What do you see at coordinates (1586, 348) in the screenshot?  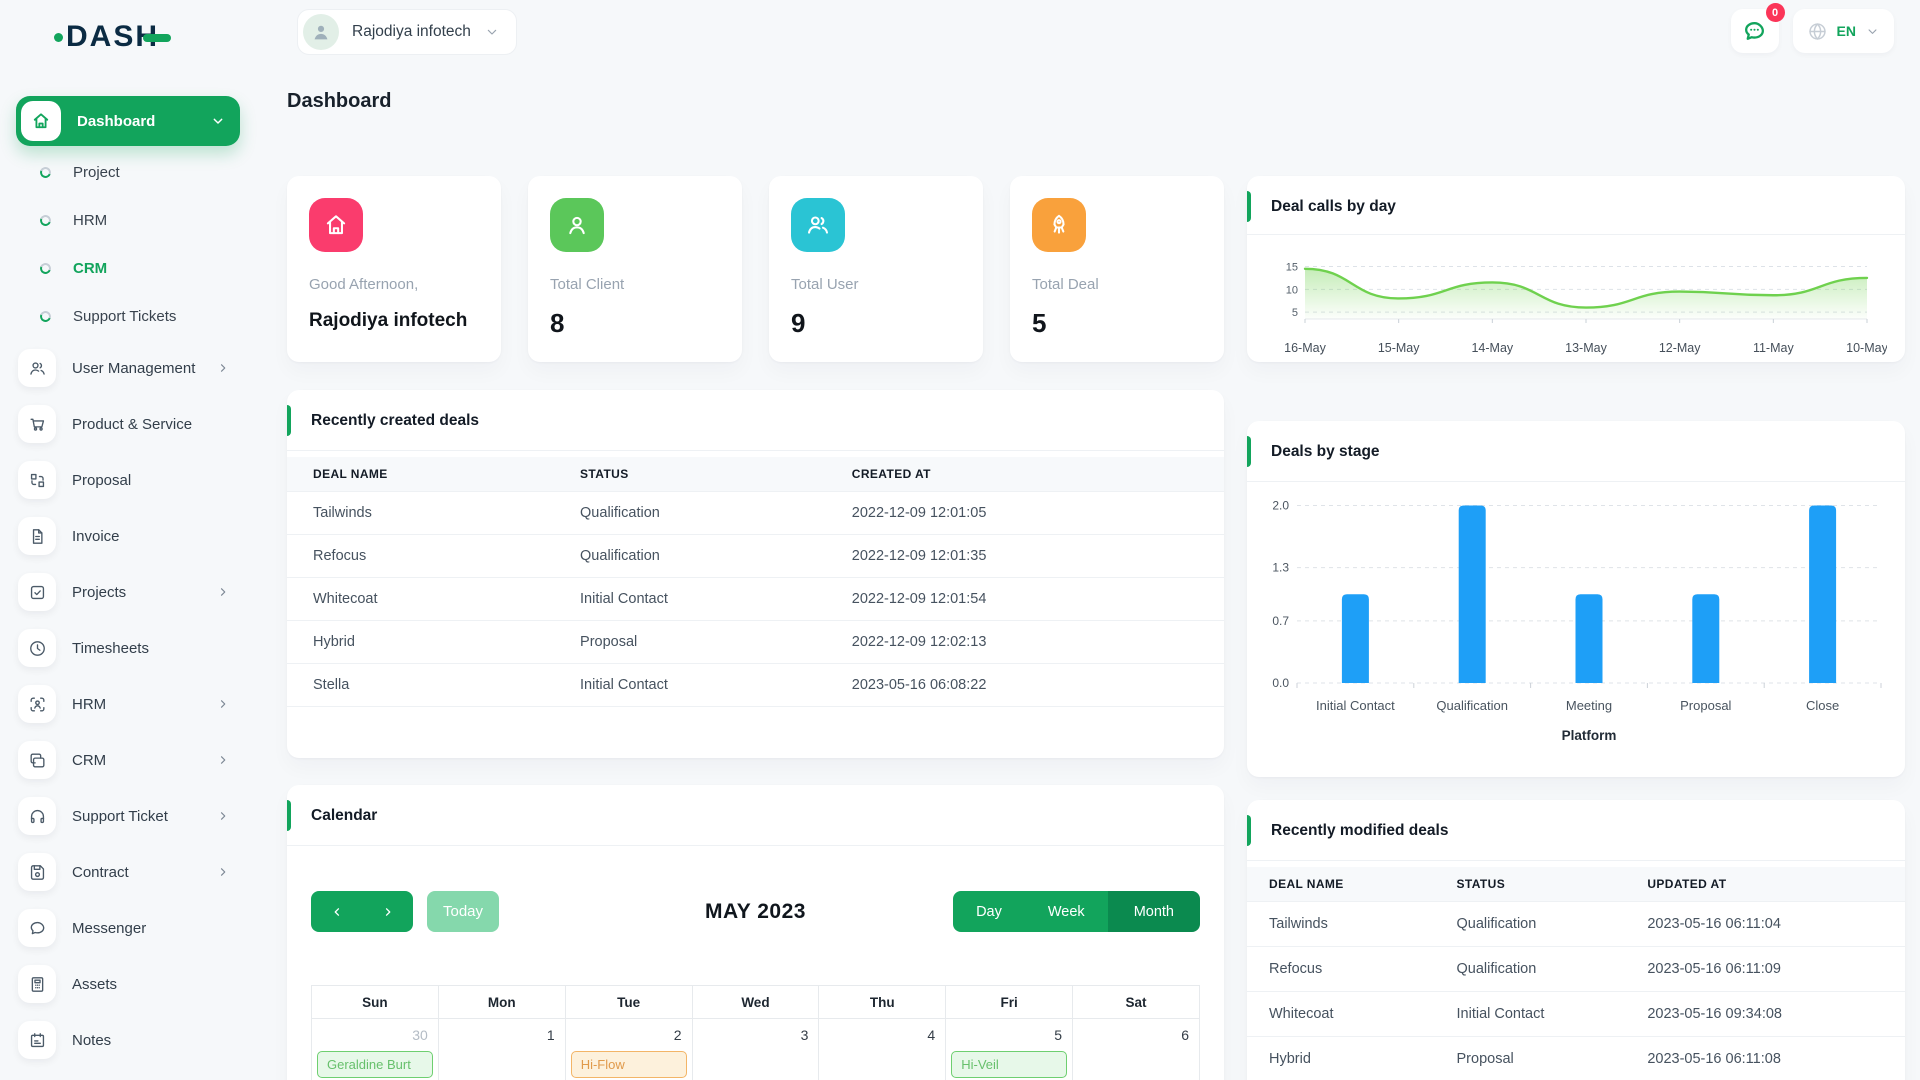 I see `svg-text: 13-May` at bounding box center [1586, 348].